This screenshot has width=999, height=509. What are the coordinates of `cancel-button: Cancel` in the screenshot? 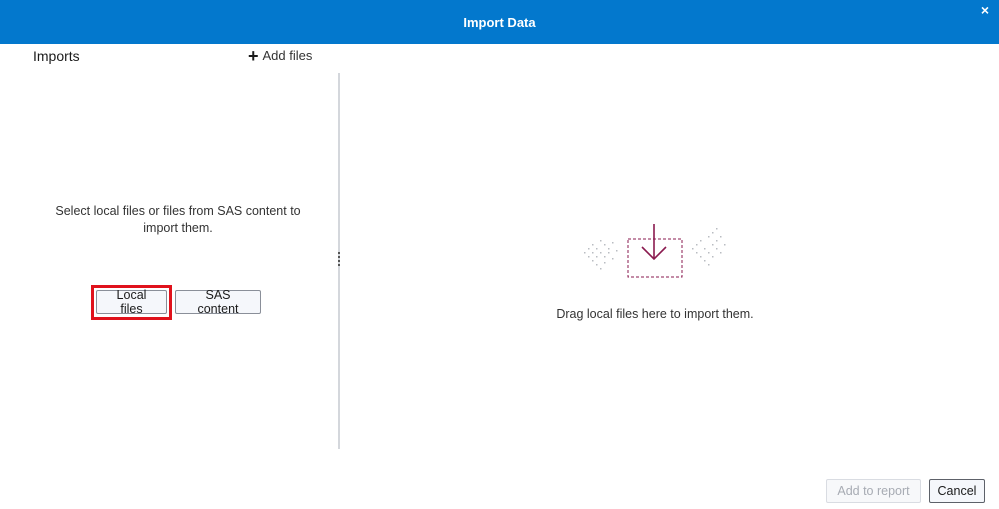 It's located at (957, 491).